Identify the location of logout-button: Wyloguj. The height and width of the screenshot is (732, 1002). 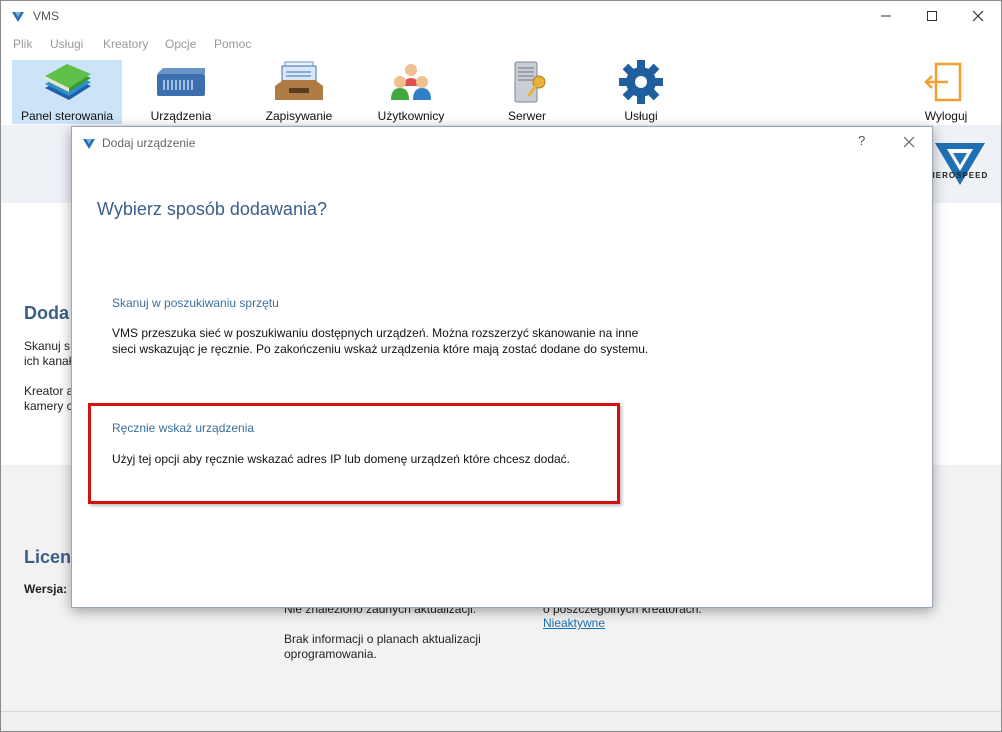
(946, 92).